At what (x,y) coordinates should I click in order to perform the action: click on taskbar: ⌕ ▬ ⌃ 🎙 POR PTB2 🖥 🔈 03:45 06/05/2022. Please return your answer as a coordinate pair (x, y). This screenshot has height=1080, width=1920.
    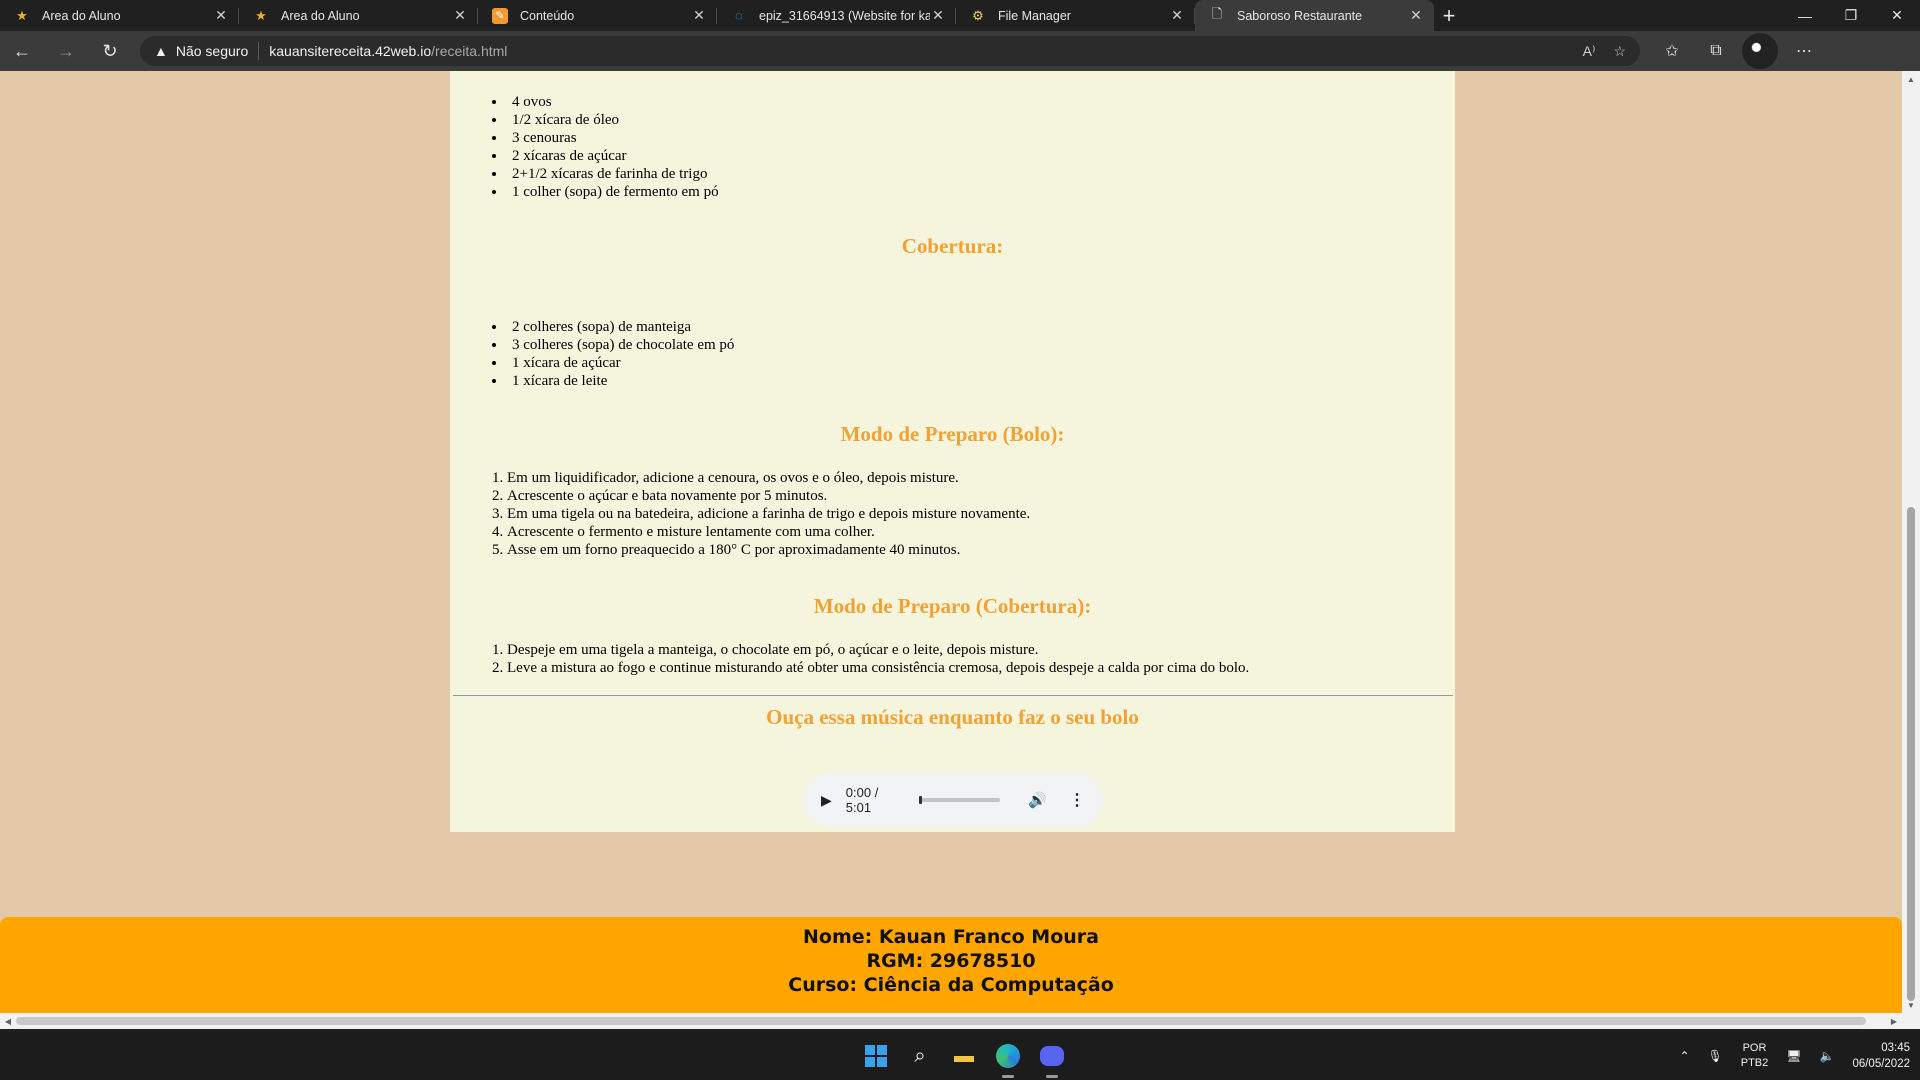
    Looking at the image, I should click on (960, 1056).